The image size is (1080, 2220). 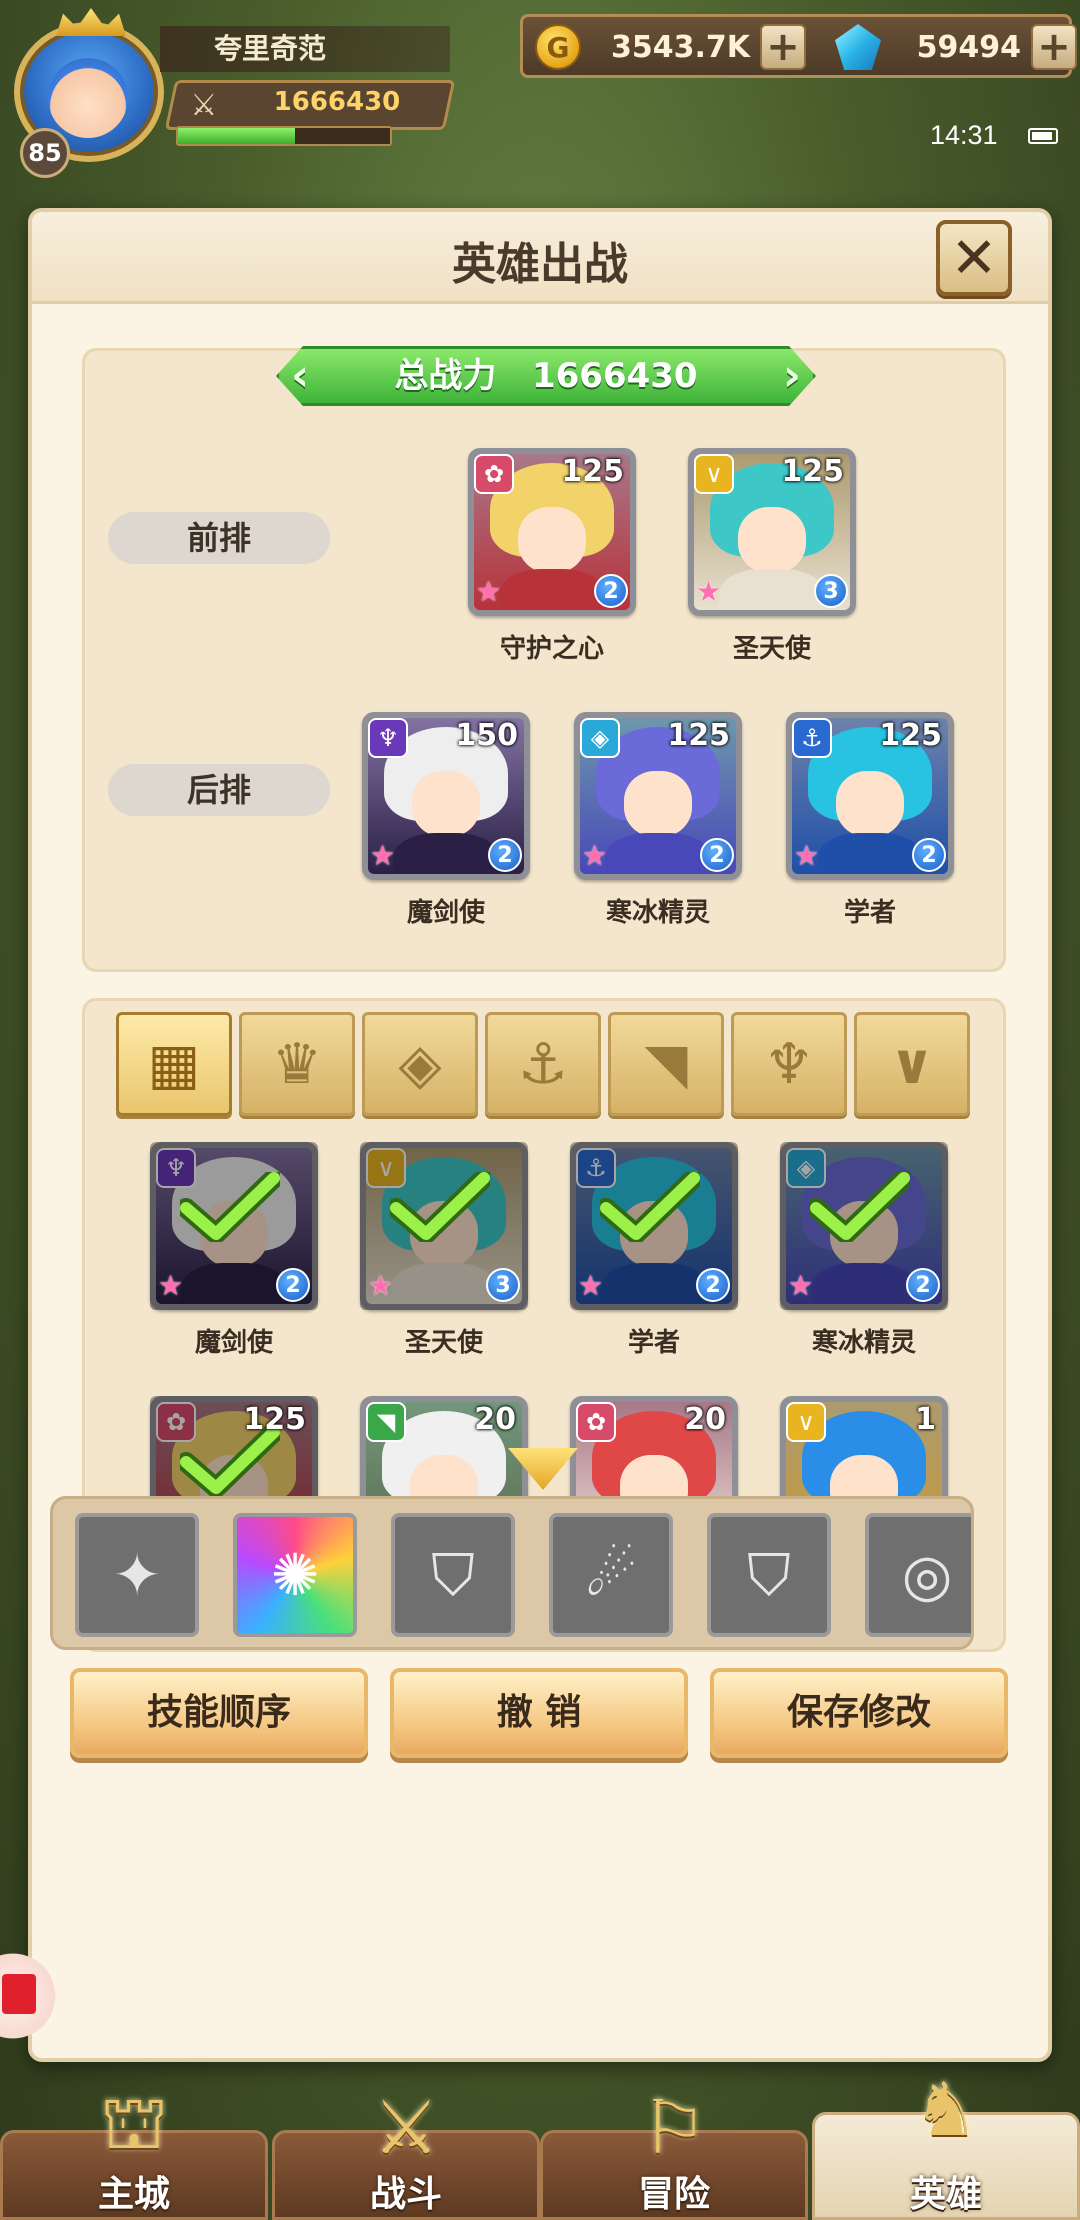 I want to click on total-power-label: 总战力, so click(x=445, y=376).